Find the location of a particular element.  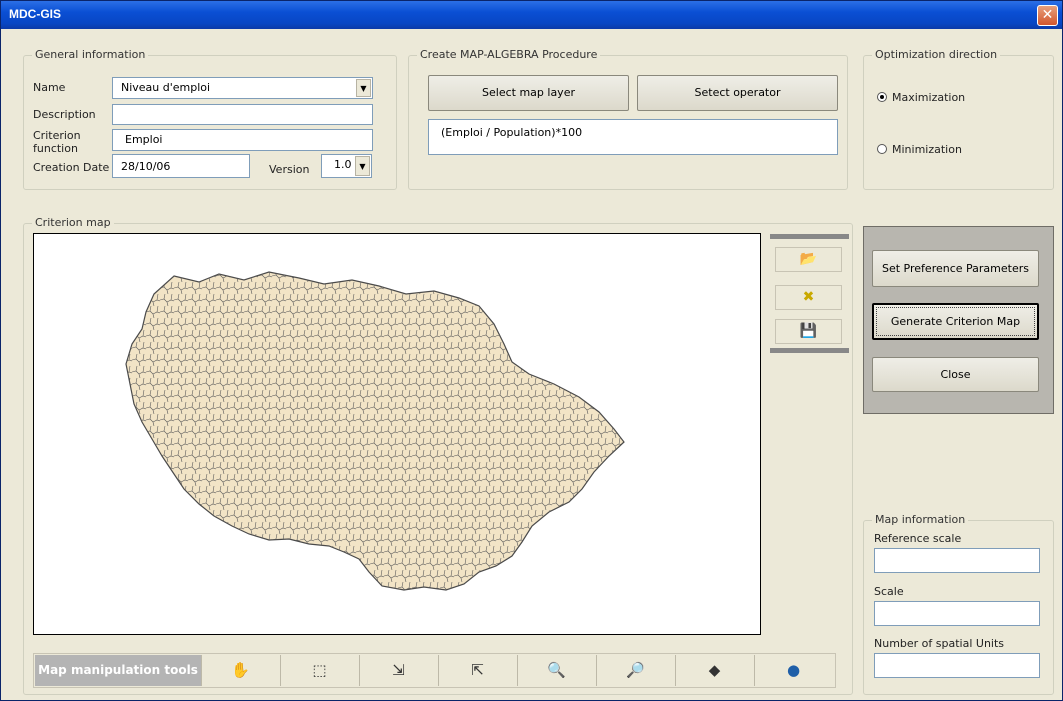

version-value: 1.0 is located at coordinates (343, 164).